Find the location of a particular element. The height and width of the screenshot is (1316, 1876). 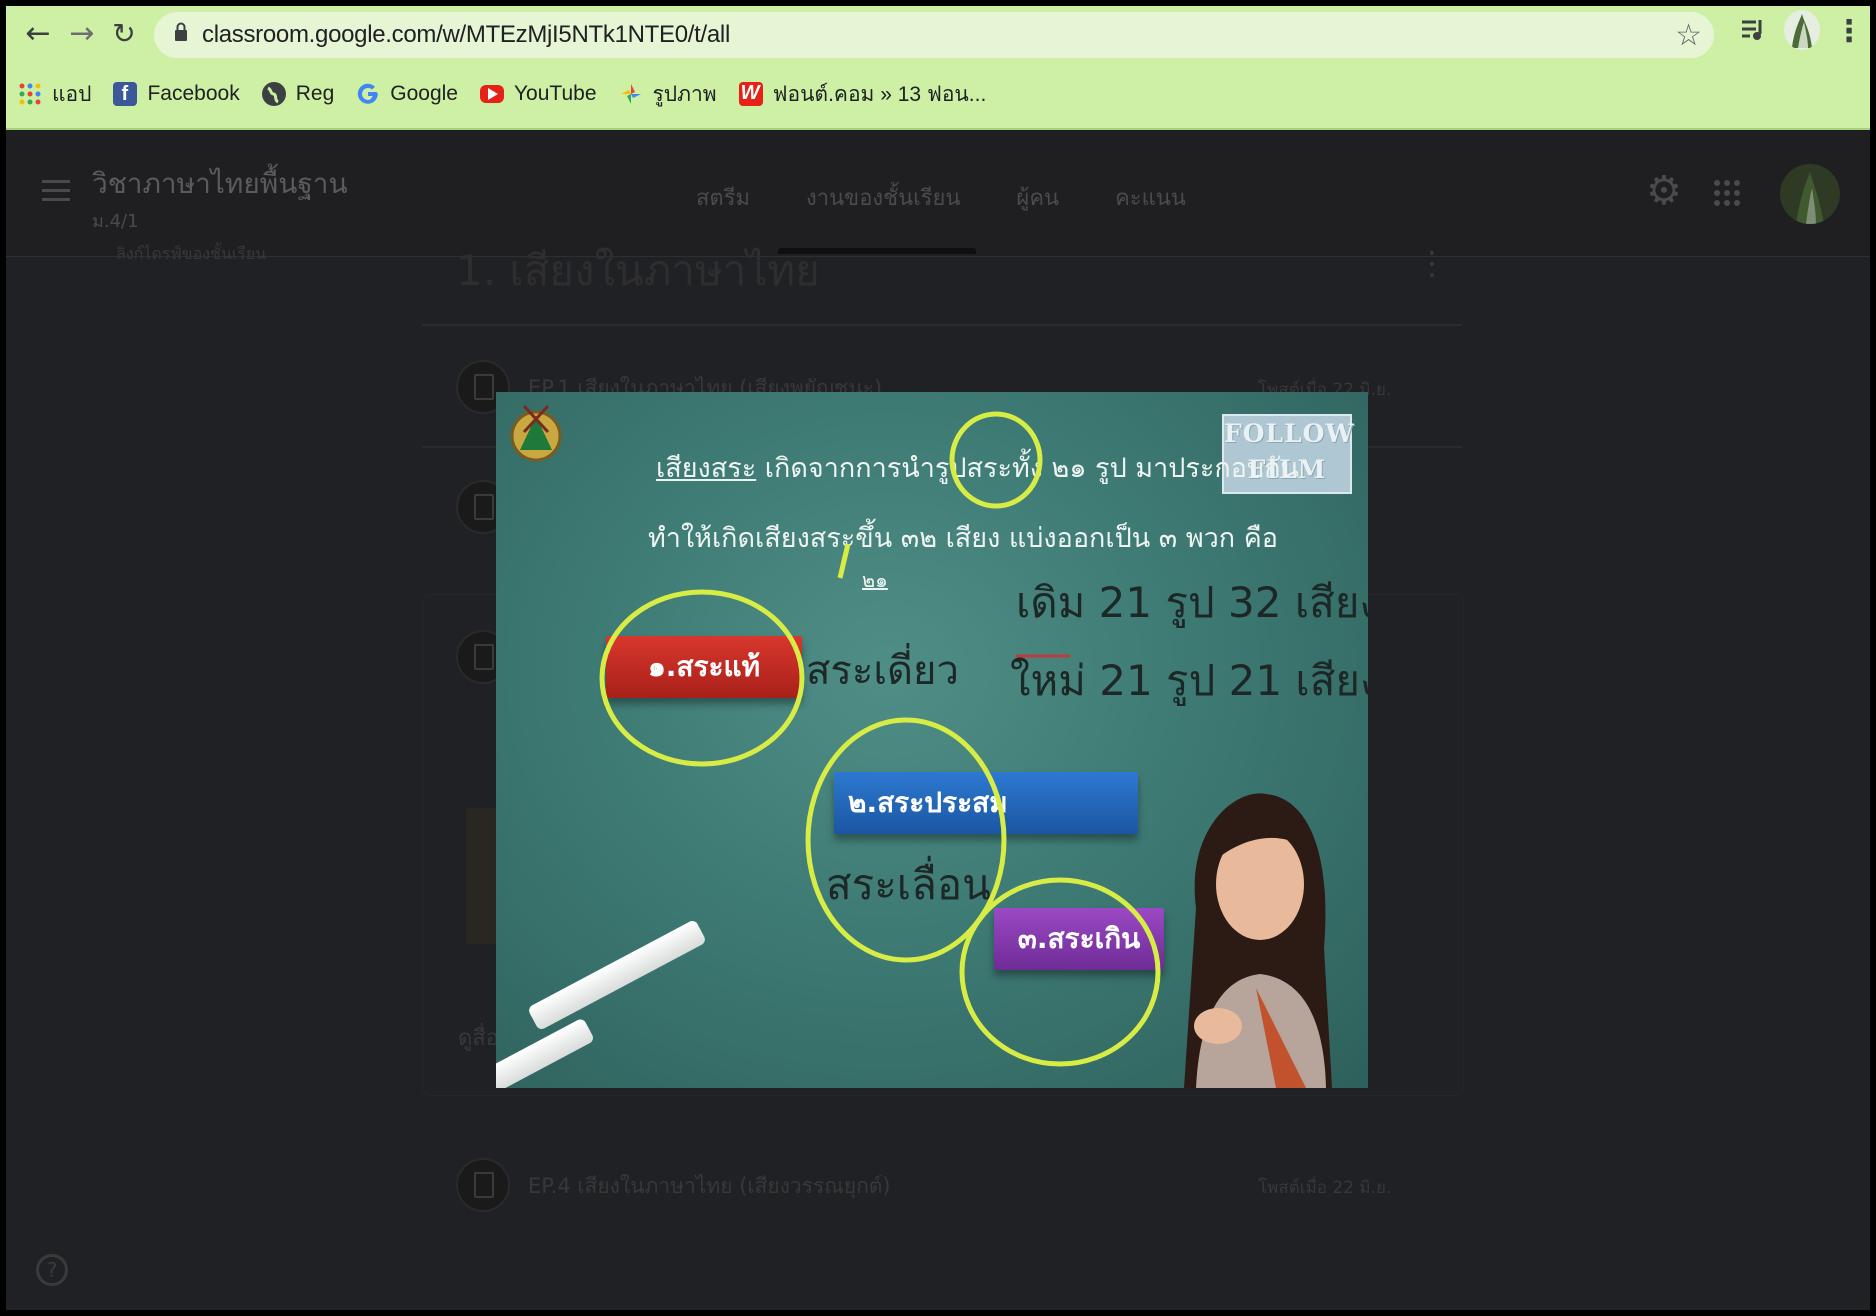

topic-title: 1. เสียงในภาษาไทย is located at coordinates (638, 270).